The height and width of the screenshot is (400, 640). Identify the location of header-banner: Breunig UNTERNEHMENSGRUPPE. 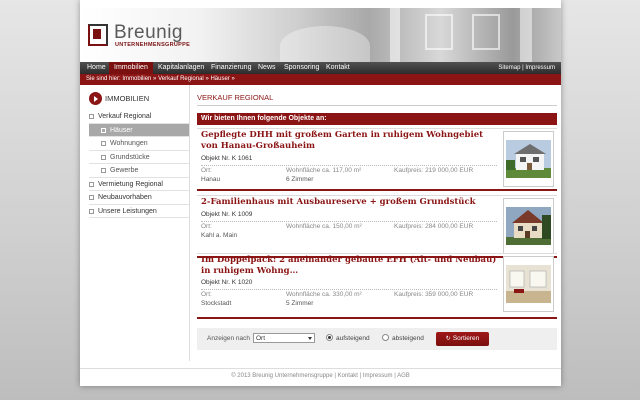
(320, 35).